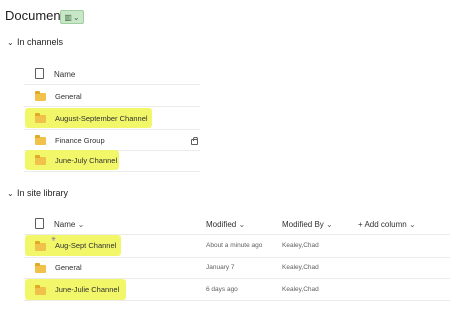 Image resolution: width=450 pixels, height=311 pixels. Describe the element at coordinates (87, 289) in the screenshot. I see `folder-name: June-Julie Channel` at that location.